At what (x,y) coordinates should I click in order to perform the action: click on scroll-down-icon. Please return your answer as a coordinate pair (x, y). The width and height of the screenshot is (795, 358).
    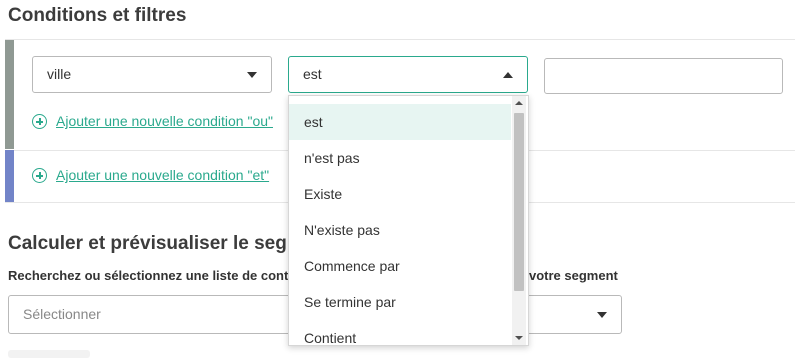
    Looking at the image, I should click on (519, 338).